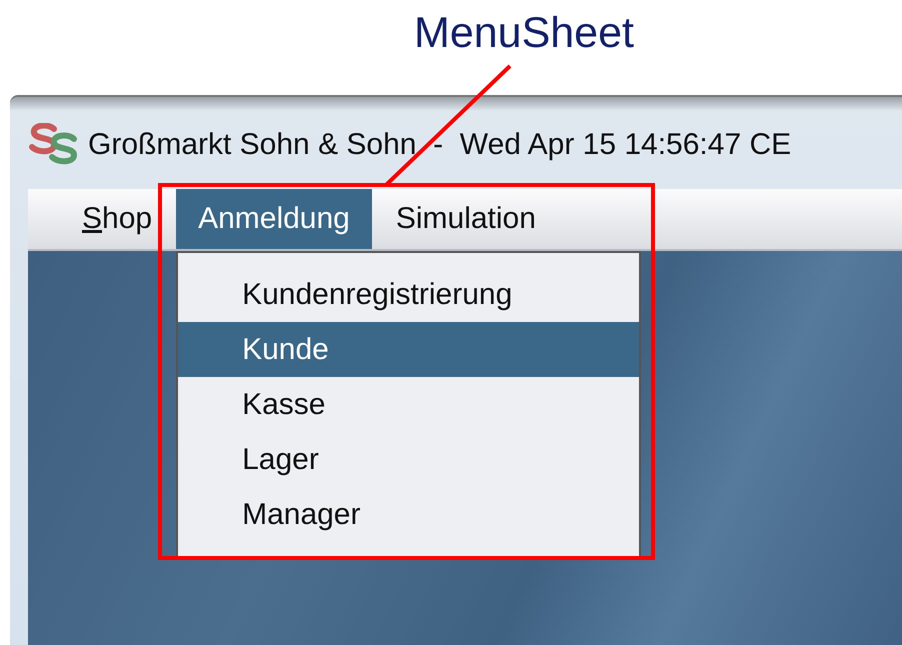  I want to click on dropdown-item: Kundenregistrierung, so click(409, 294).